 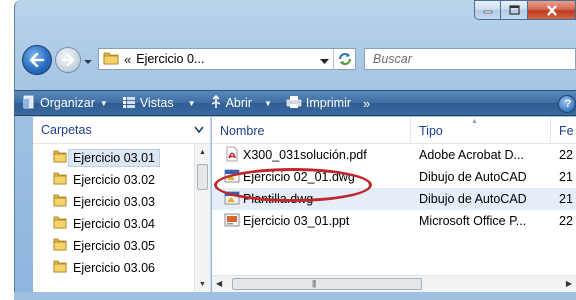 I want to click on folder-item: Ejercicio 03.05, so click(x=114, y=246).